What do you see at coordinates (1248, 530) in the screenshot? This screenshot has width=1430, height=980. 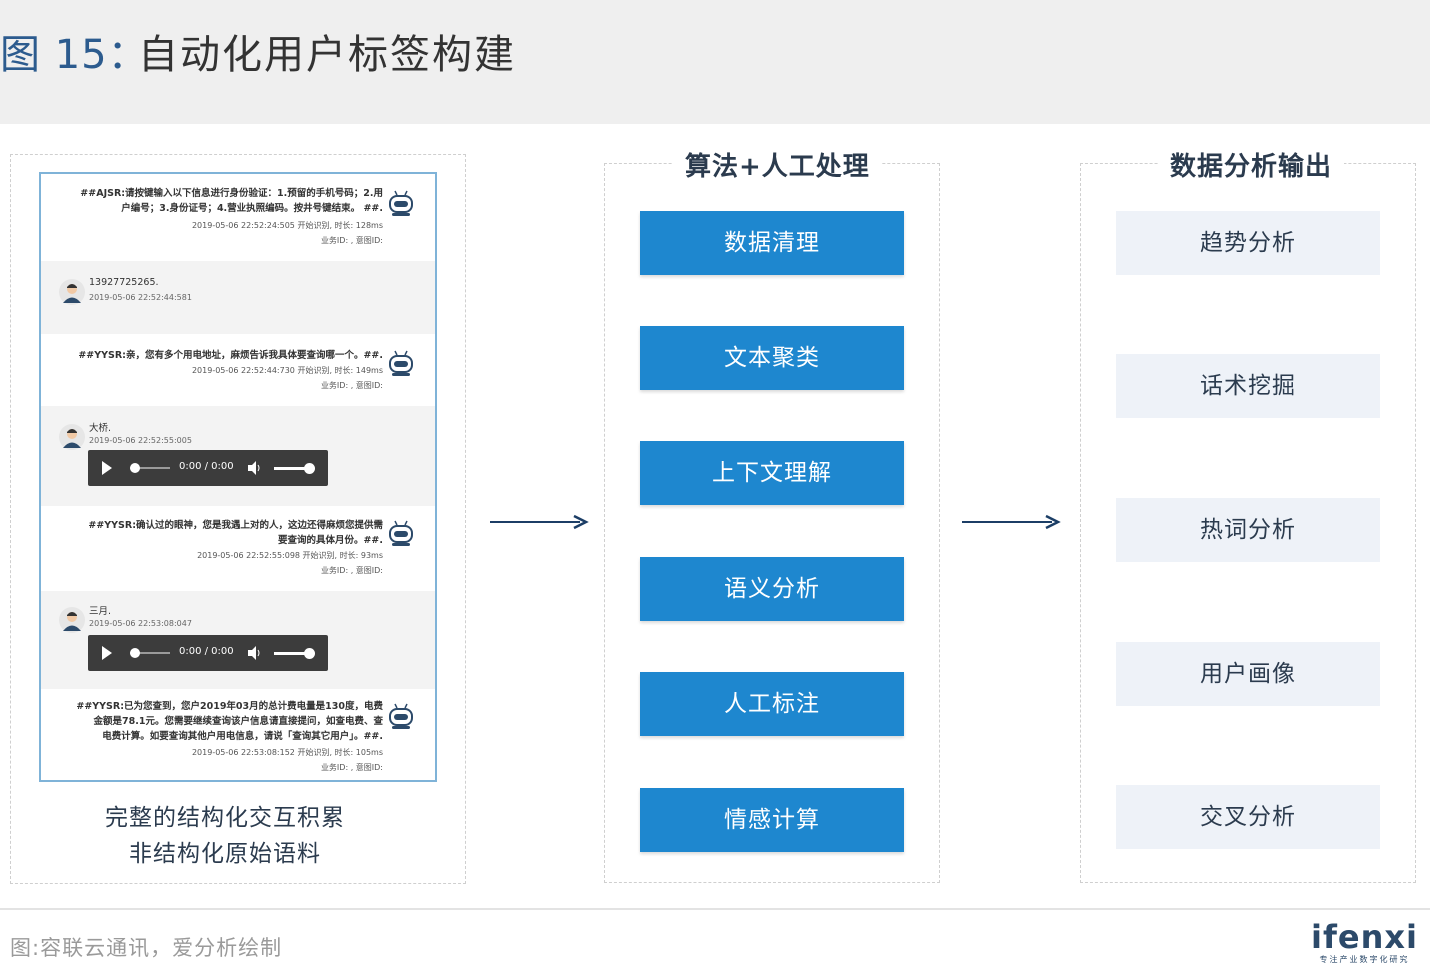 I see `output-item: 热词分析` at bounding box center [1248, 530].